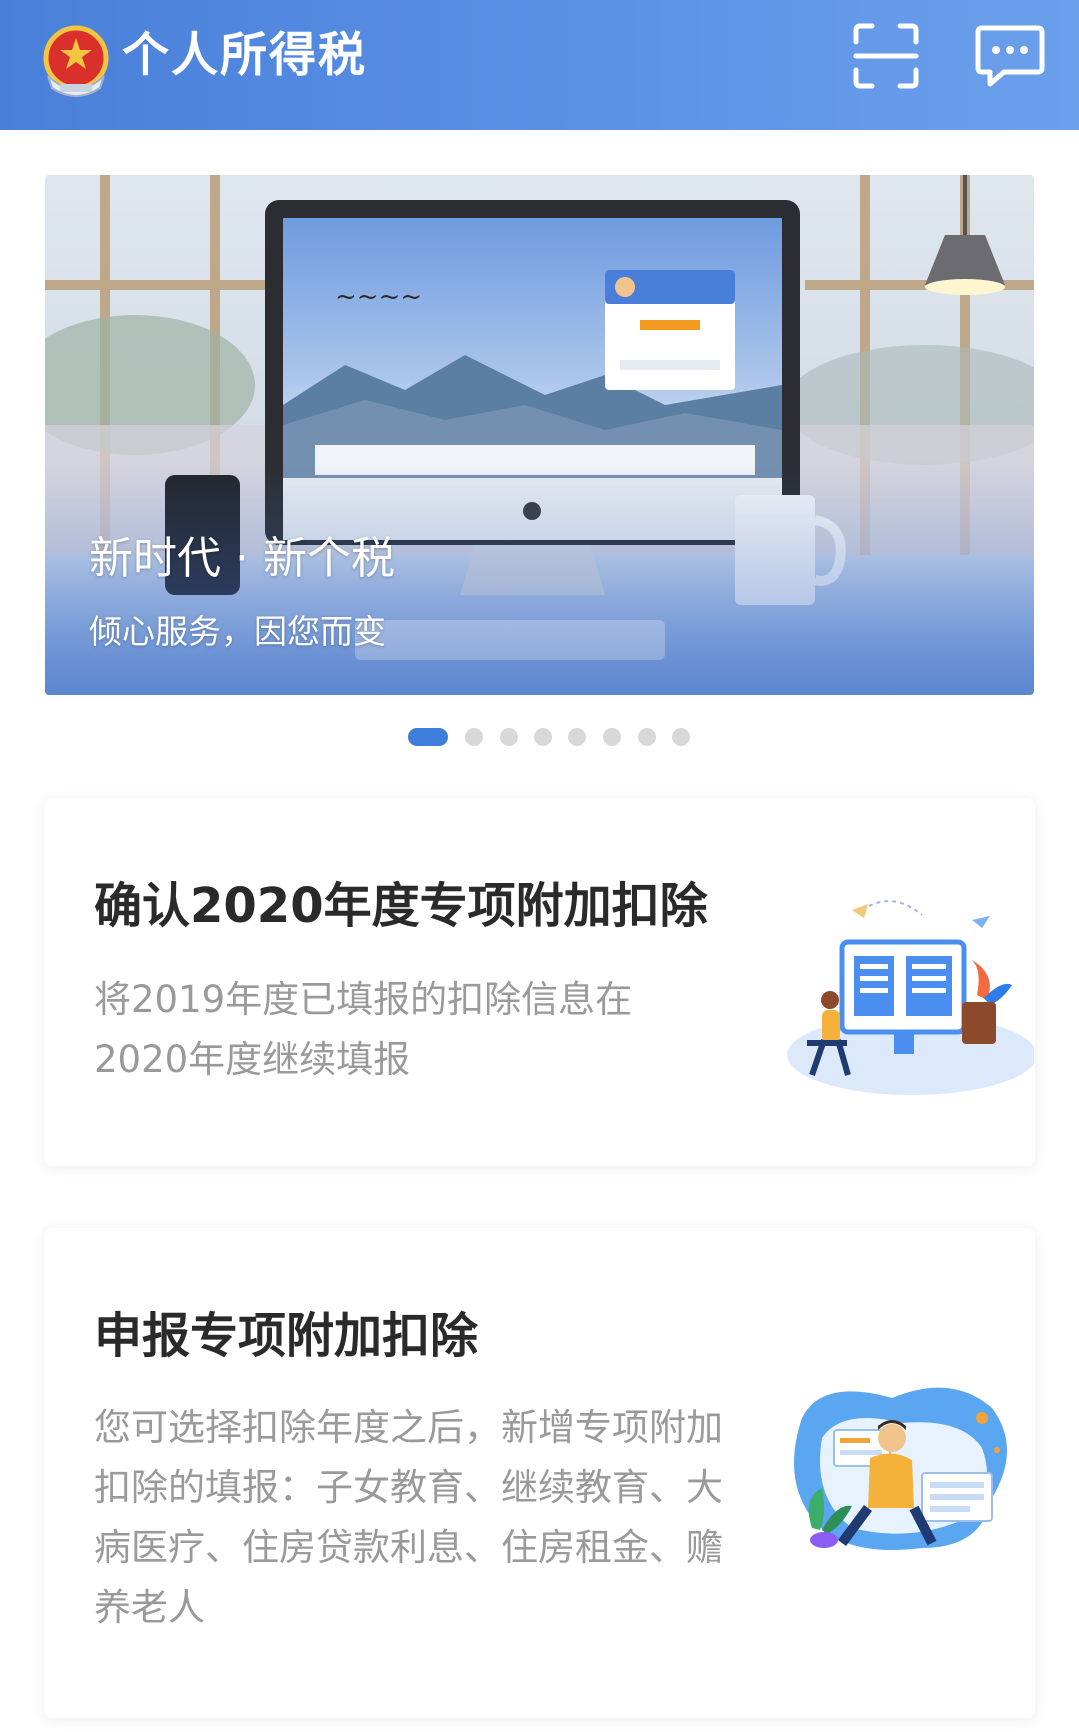  I want to click on banner-pager, so click(539, 737).